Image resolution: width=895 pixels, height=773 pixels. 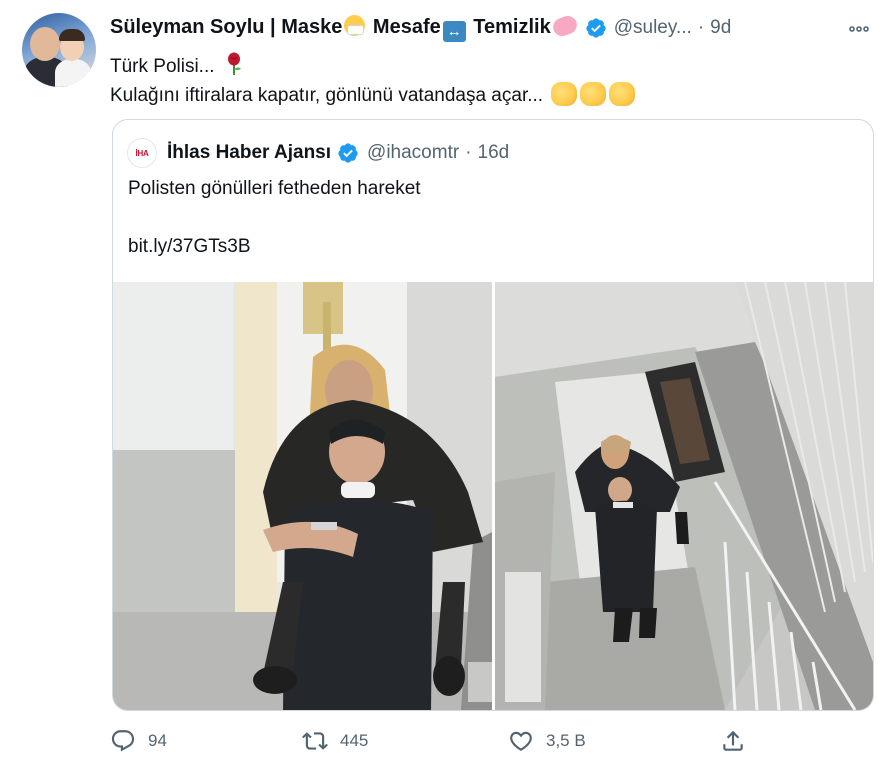 What do you see at coordinates (249, 153) in the screenshot?
I see `quoted-author-name: İhlas Haber Ajansı` at bounding box center [249, 153].